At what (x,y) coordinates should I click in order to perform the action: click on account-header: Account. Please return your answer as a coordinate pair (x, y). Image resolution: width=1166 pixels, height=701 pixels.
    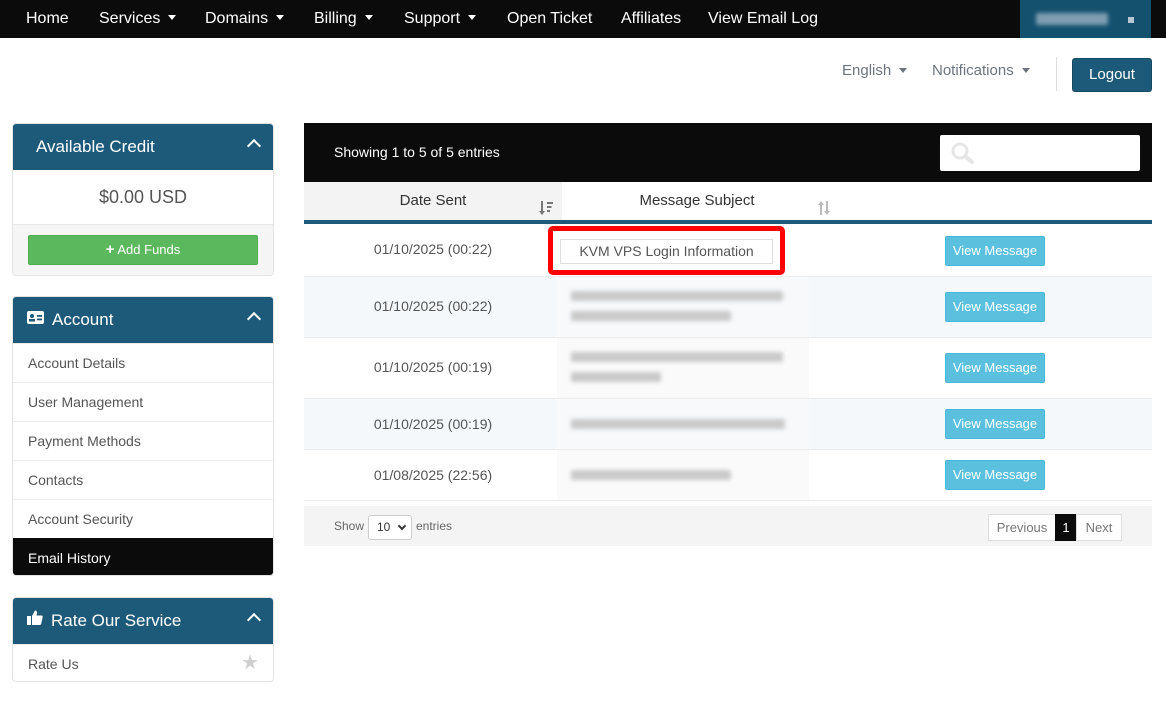
    Looking at the image, I should click on (143, 320).